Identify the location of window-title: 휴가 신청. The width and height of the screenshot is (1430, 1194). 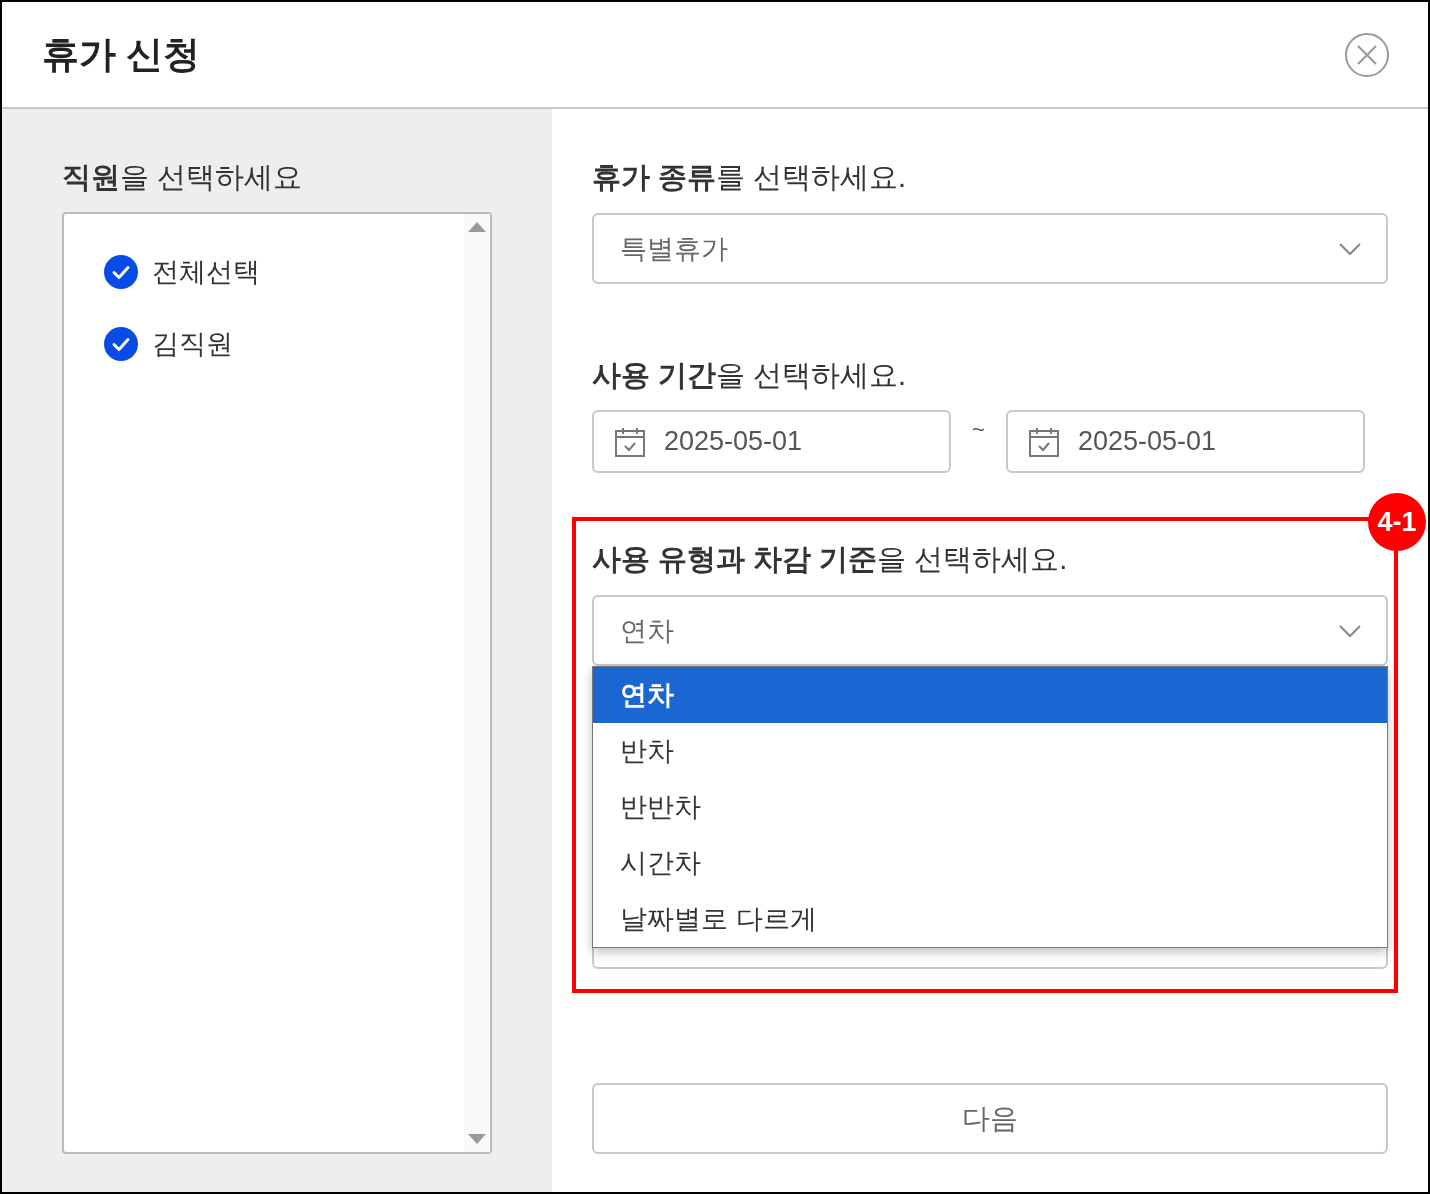
(121, 54).